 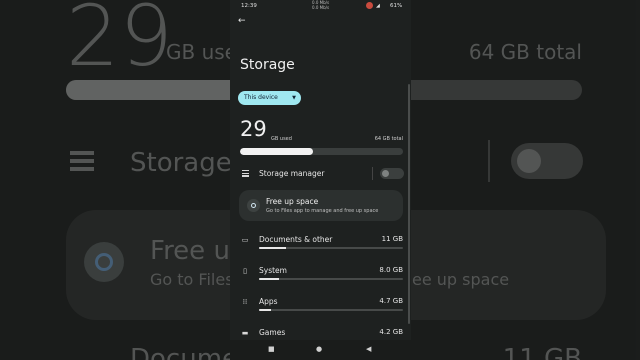 I want to click on device-selector: This device ▼, so click(x=269, y=98).